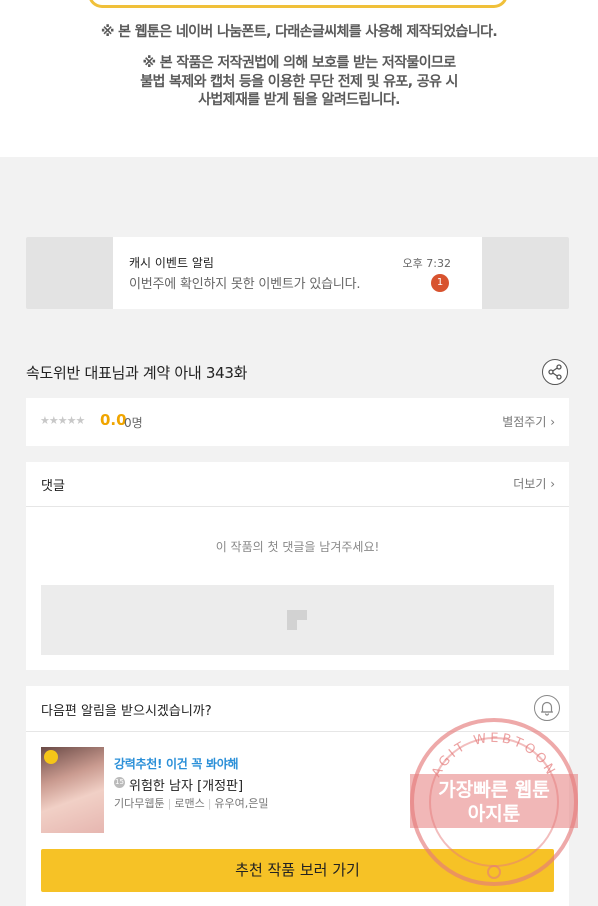  What do you see at coordinates (139, 803) in the screenshot?
I see `work-genre: 기다무웹툰` at bounding box center [139, 803].